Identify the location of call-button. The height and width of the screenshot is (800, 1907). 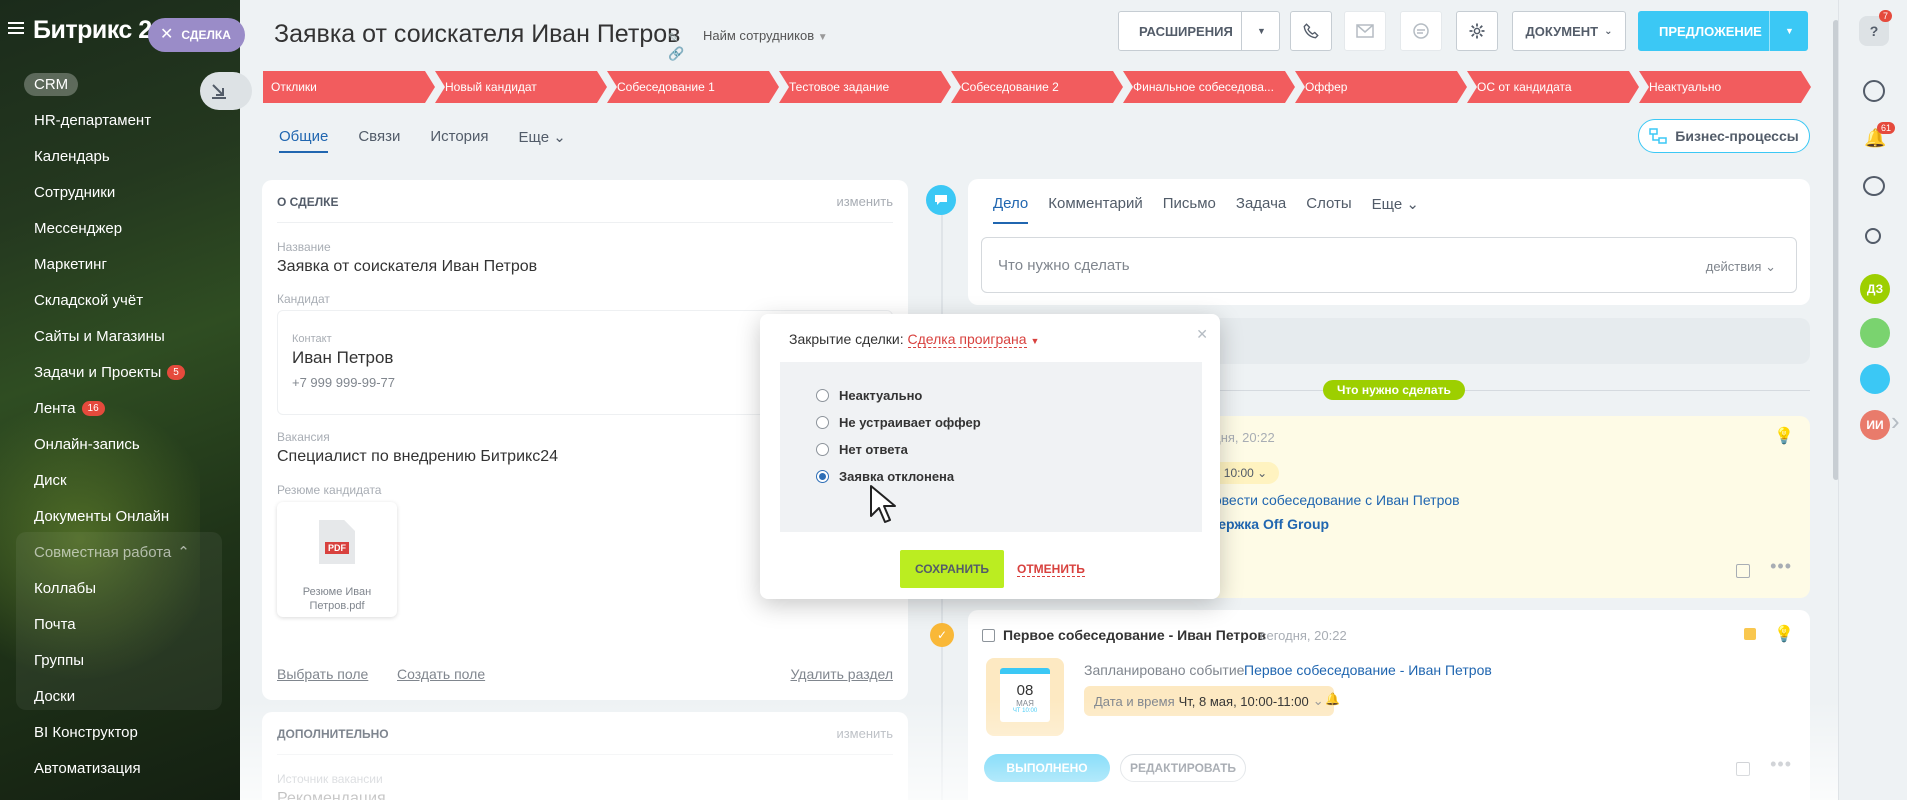
(1311, 31).